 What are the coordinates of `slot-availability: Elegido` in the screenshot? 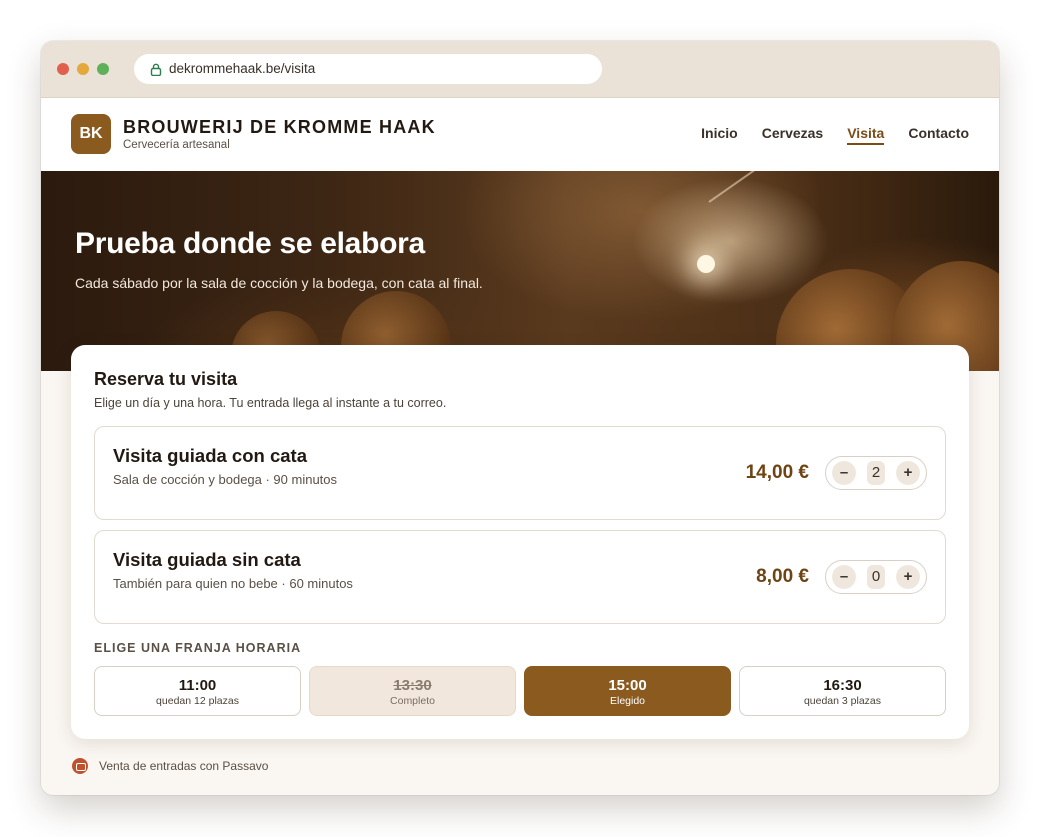 It's located at (627, 701).